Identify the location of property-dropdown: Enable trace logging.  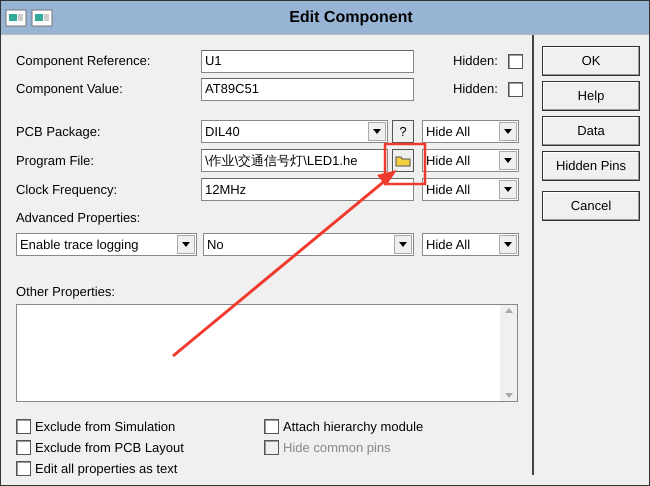
(106, 244).